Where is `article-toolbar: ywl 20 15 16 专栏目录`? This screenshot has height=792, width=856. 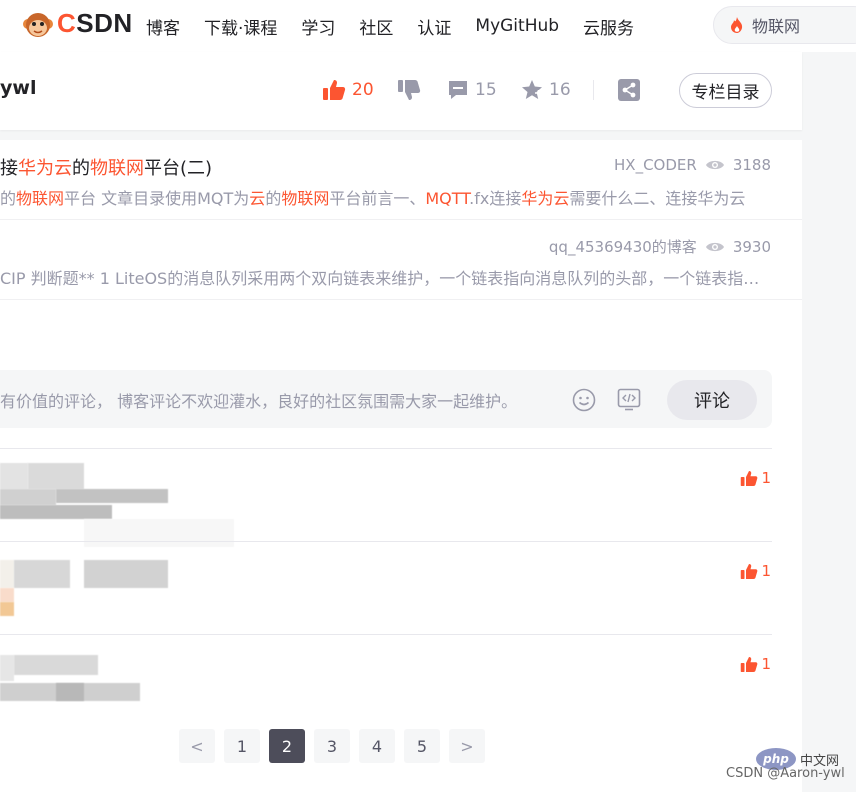
article-toolbar: ywl 20 15 16 专栏目录 is located at coordinates (401, 91).